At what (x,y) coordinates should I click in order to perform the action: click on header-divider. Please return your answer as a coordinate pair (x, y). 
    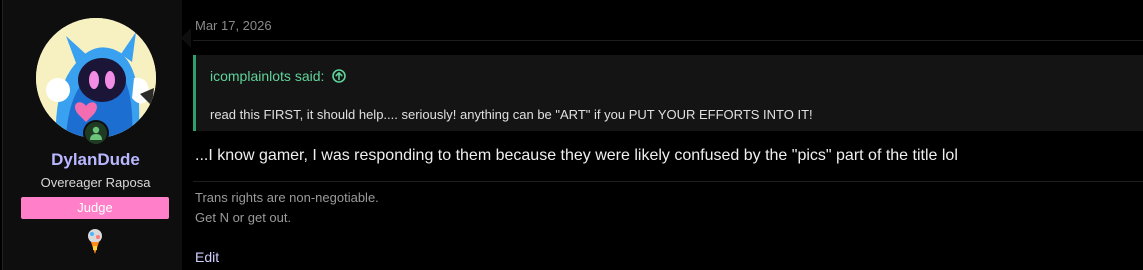
    Looking at the image, I should click on (668, 40).